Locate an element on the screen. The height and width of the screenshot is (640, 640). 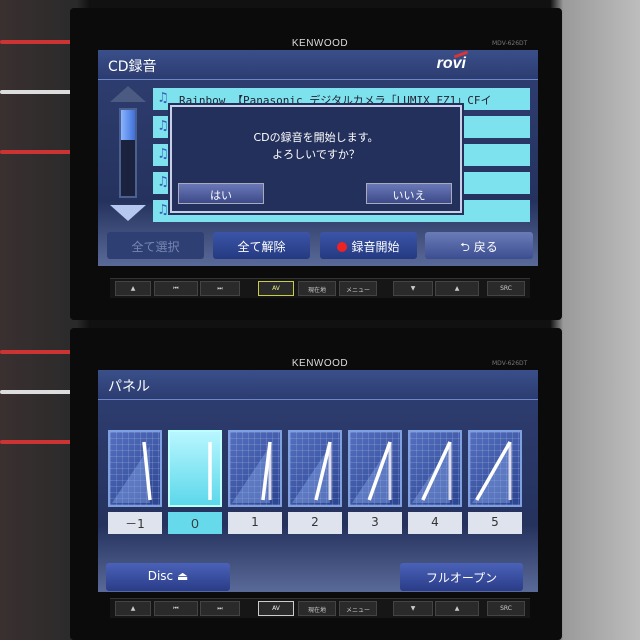
scroll-down-arrow-icon is located at coordinates (128, 213).